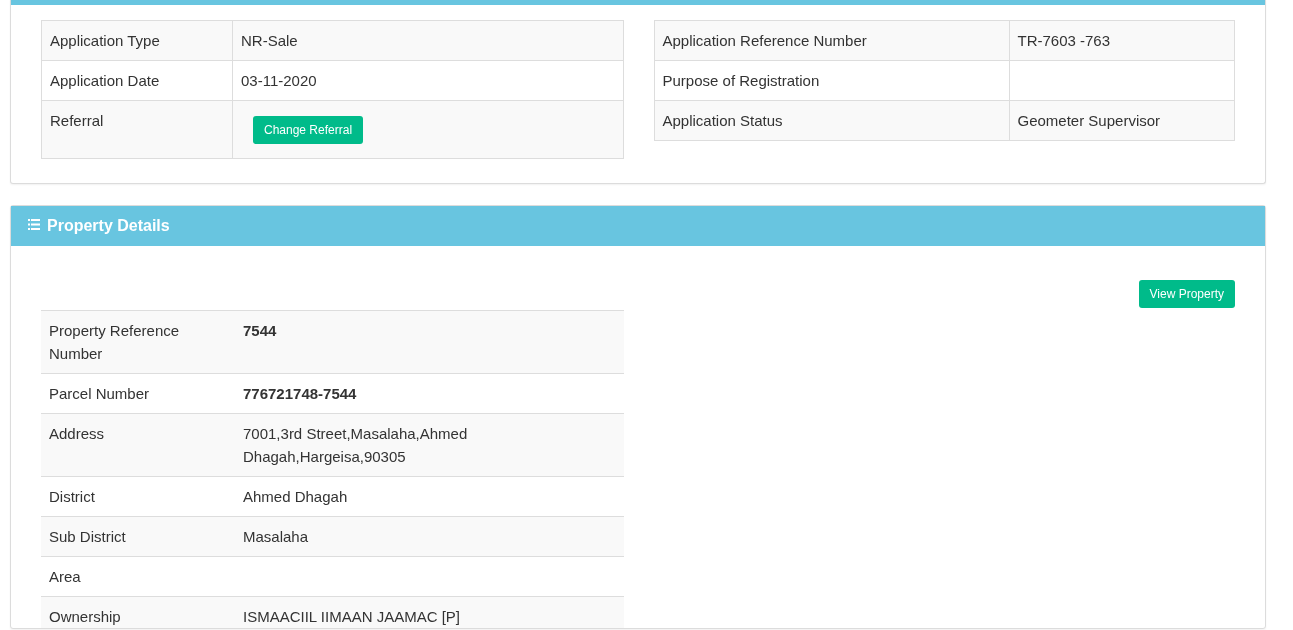 The height and width of the screenshot is (630, 1293). I want to click on value-cell: ISMAACIIL IIMAAN JAAMAC [P], so click(429, 612).